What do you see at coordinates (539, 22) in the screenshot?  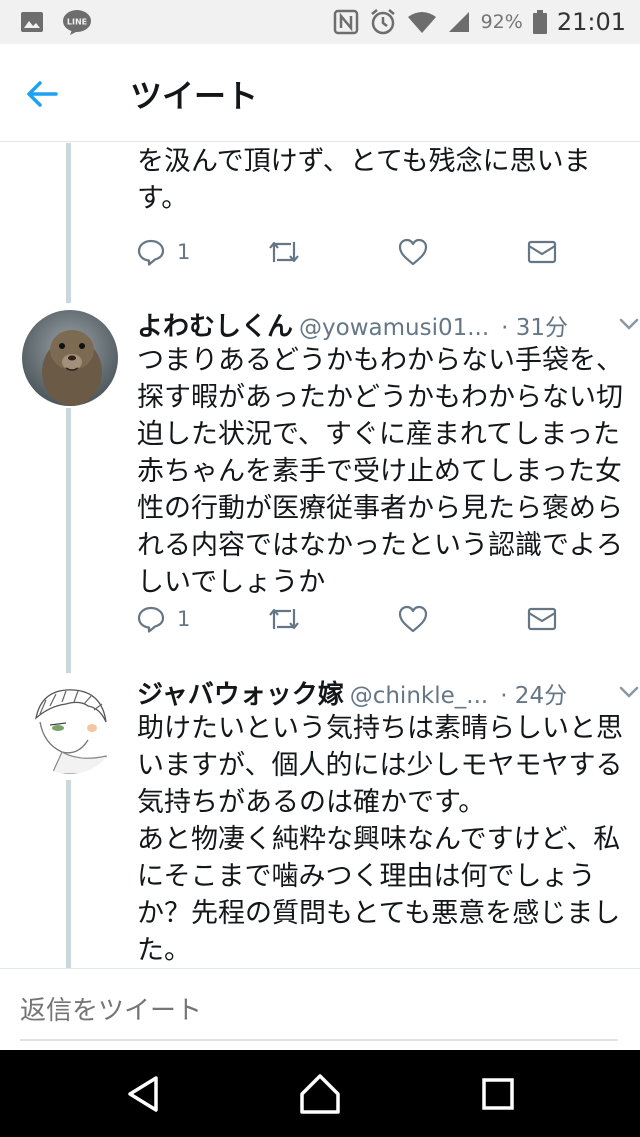 I see `battery-icon` at bounding box center [539, 22].